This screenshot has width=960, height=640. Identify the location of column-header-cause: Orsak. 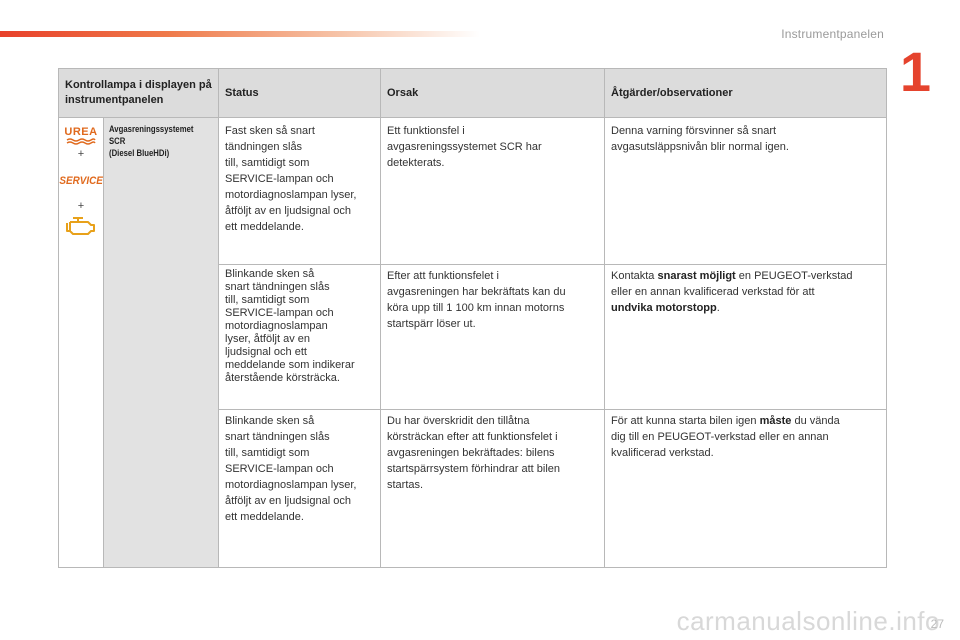
(492, 93).